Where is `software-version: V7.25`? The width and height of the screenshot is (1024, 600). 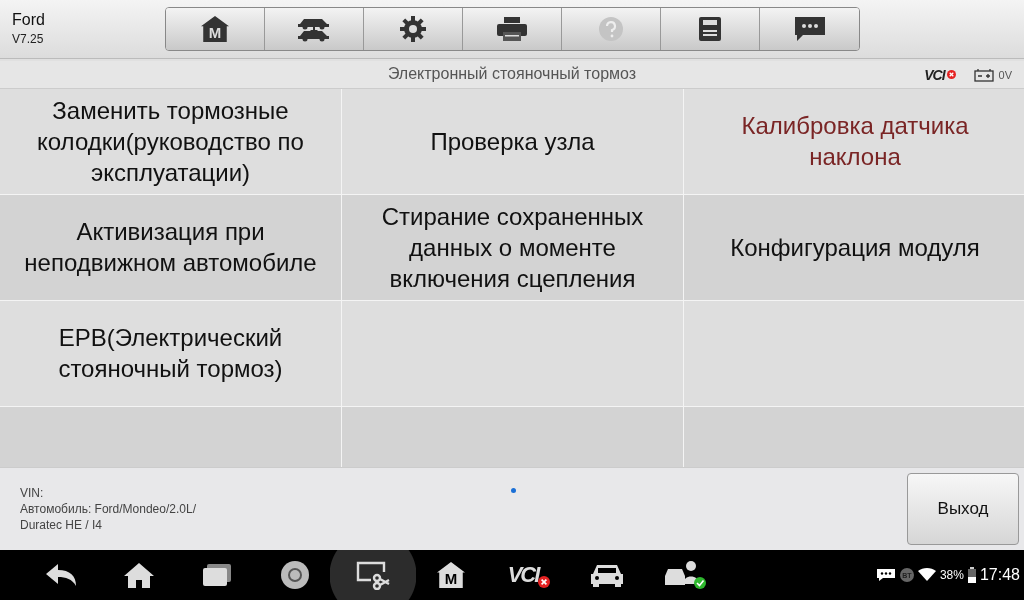
software-version: V7.25 is located at coordinates (28, 39).